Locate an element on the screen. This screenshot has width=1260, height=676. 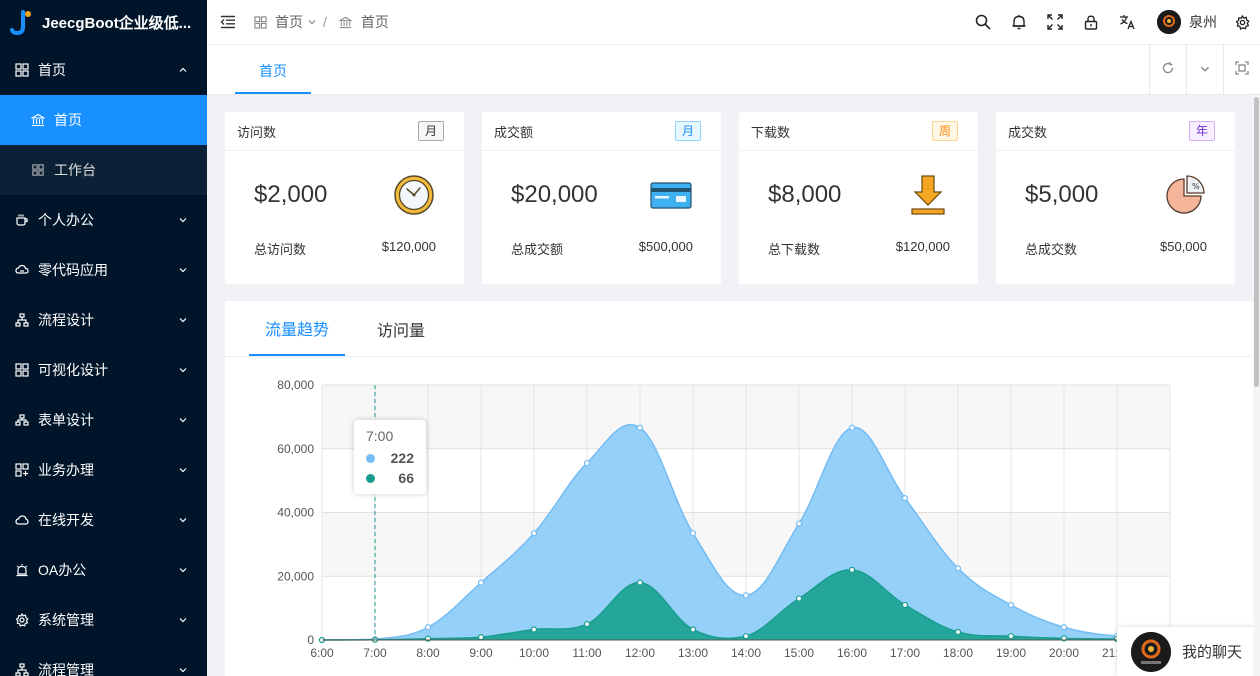
scrollbar-thumb is located at coordinates (1256, 242).